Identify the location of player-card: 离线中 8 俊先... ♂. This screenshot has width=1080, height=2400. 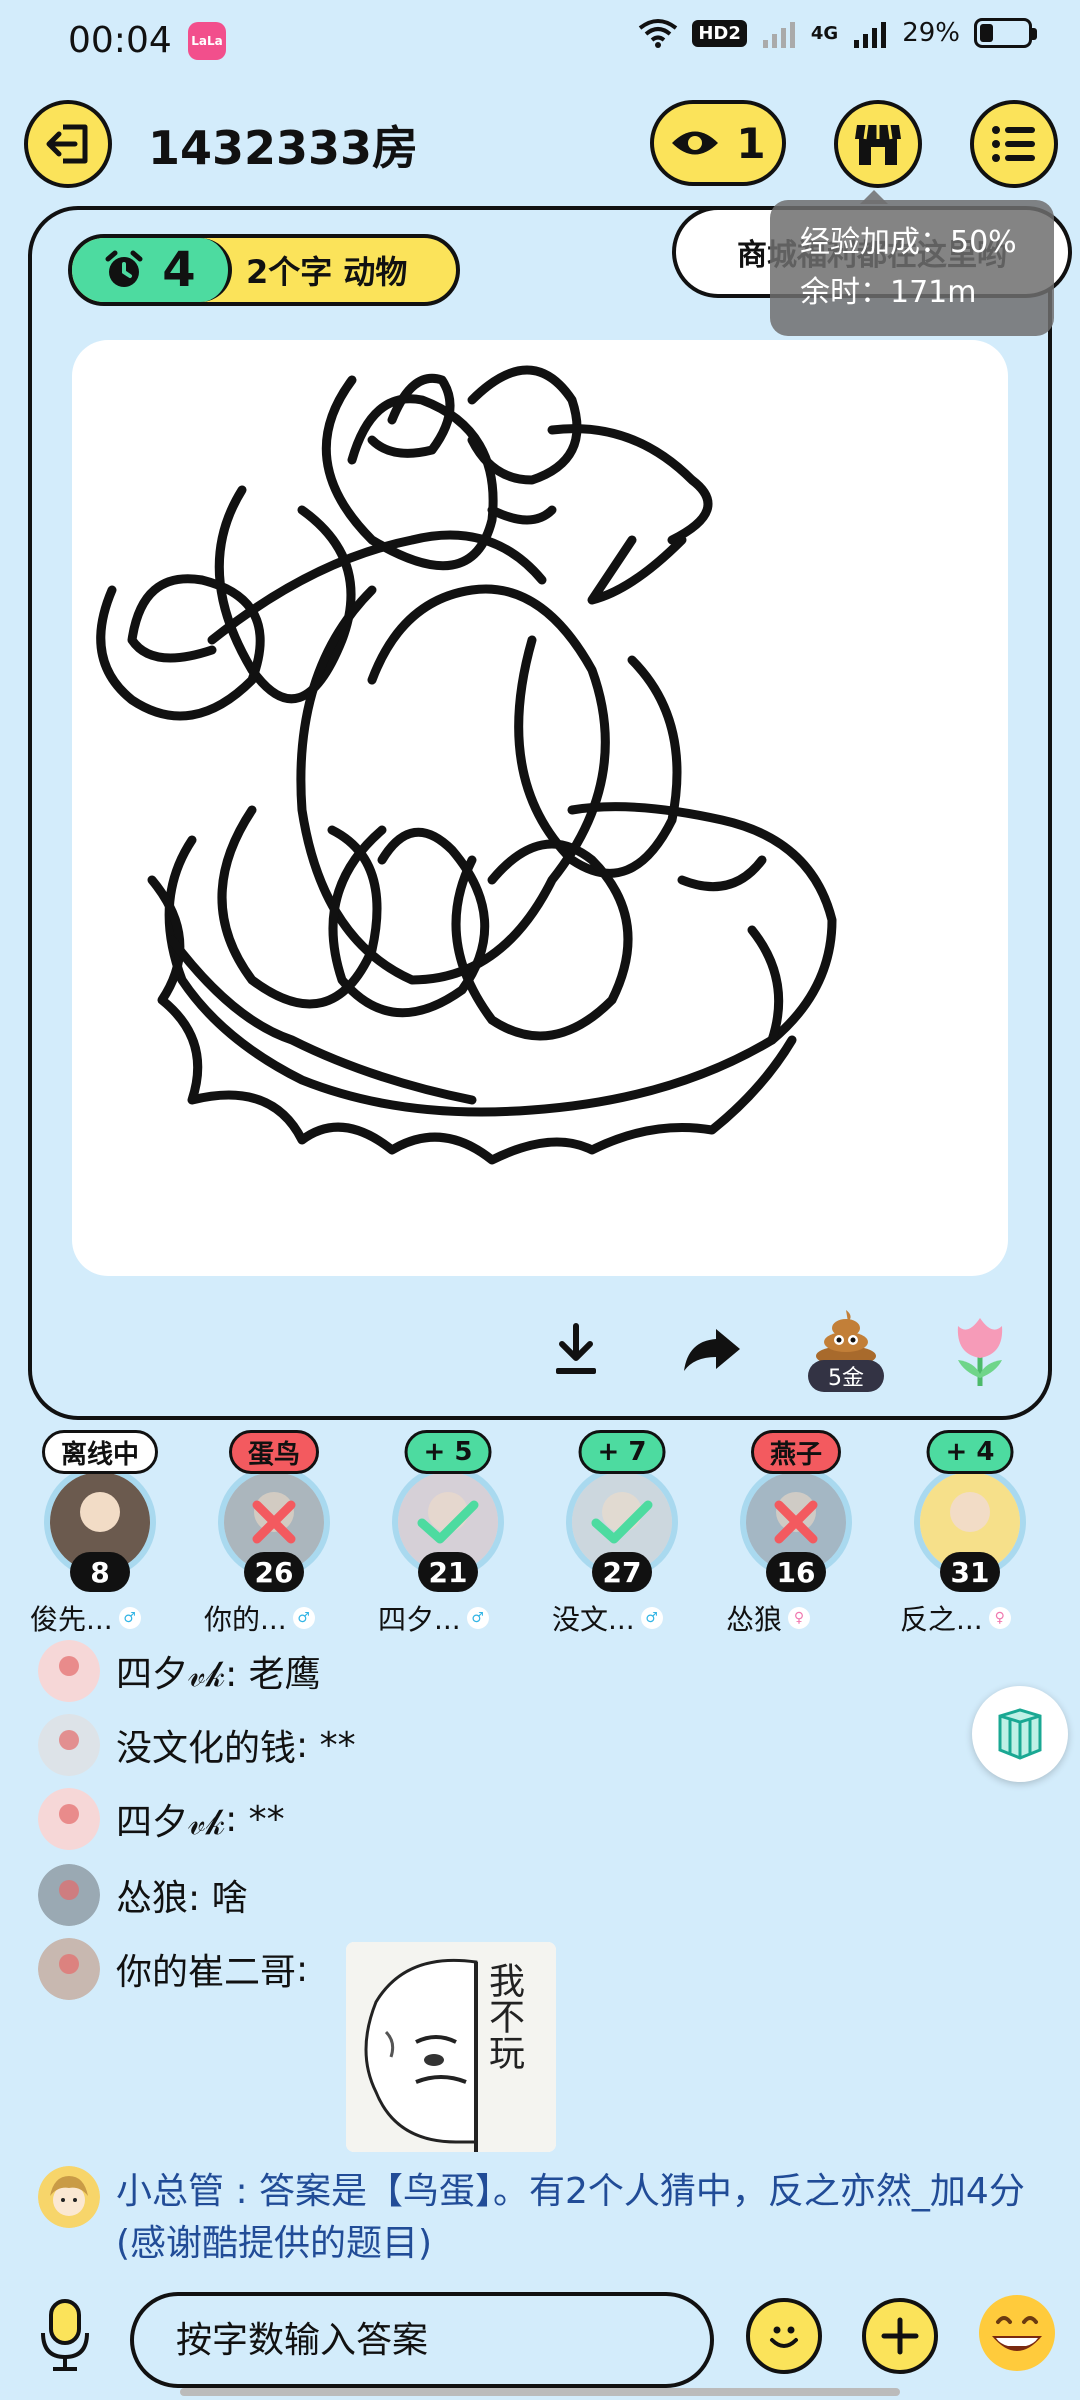
(100, 1535).